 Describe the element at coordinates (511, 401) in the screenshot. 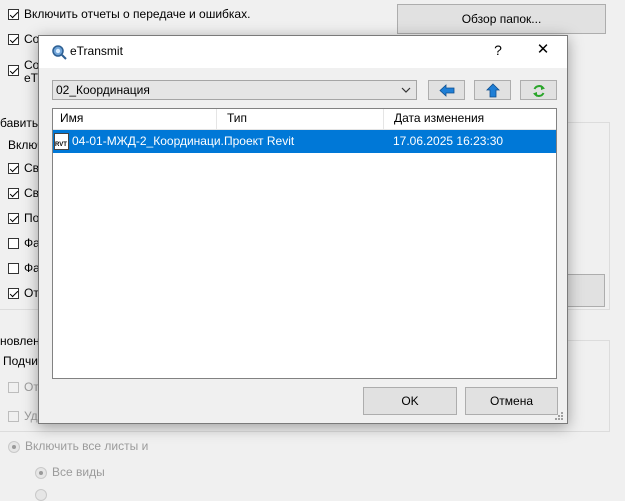

I see `cancel-button: Отмена` at that location.